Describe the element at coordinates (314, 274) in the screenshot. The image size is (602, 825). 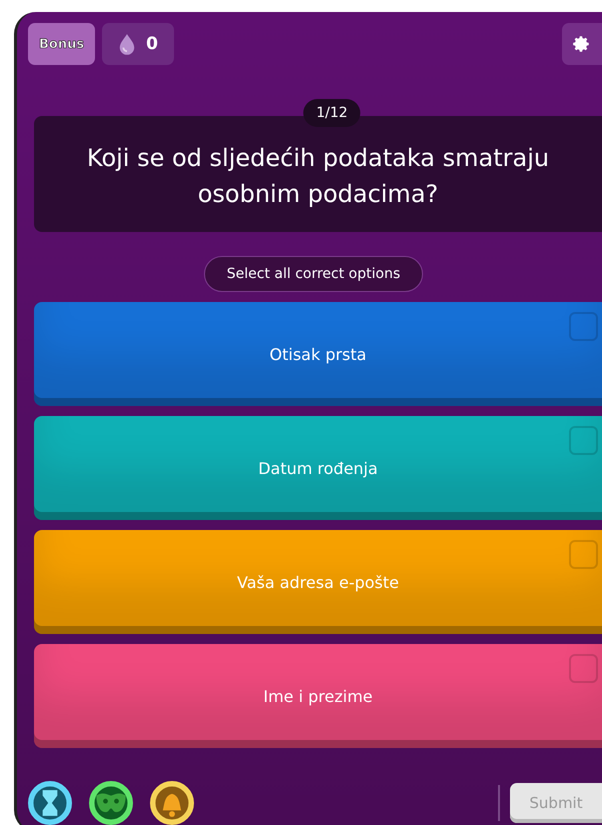
I see `instruction-label: Select all correct options` at that location.